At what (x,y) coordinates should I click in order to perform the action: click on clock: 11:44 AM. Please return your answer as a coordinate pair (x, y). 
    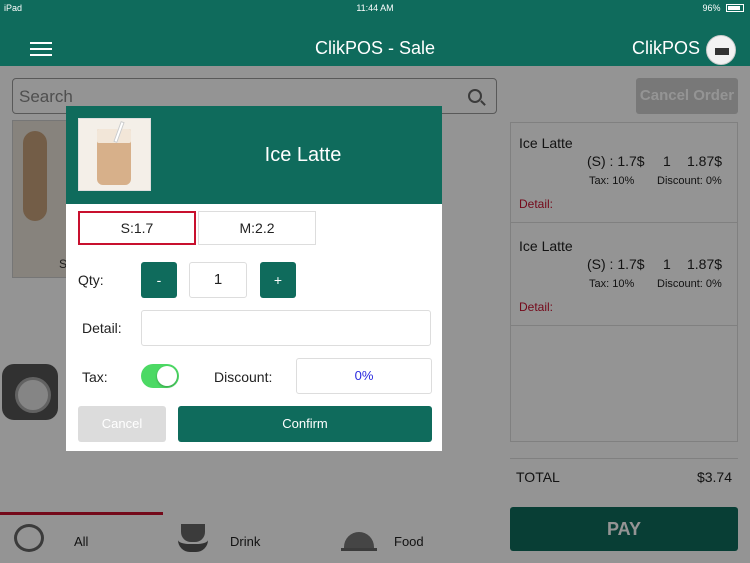
    Looking at the image, I should click on (375, 8).